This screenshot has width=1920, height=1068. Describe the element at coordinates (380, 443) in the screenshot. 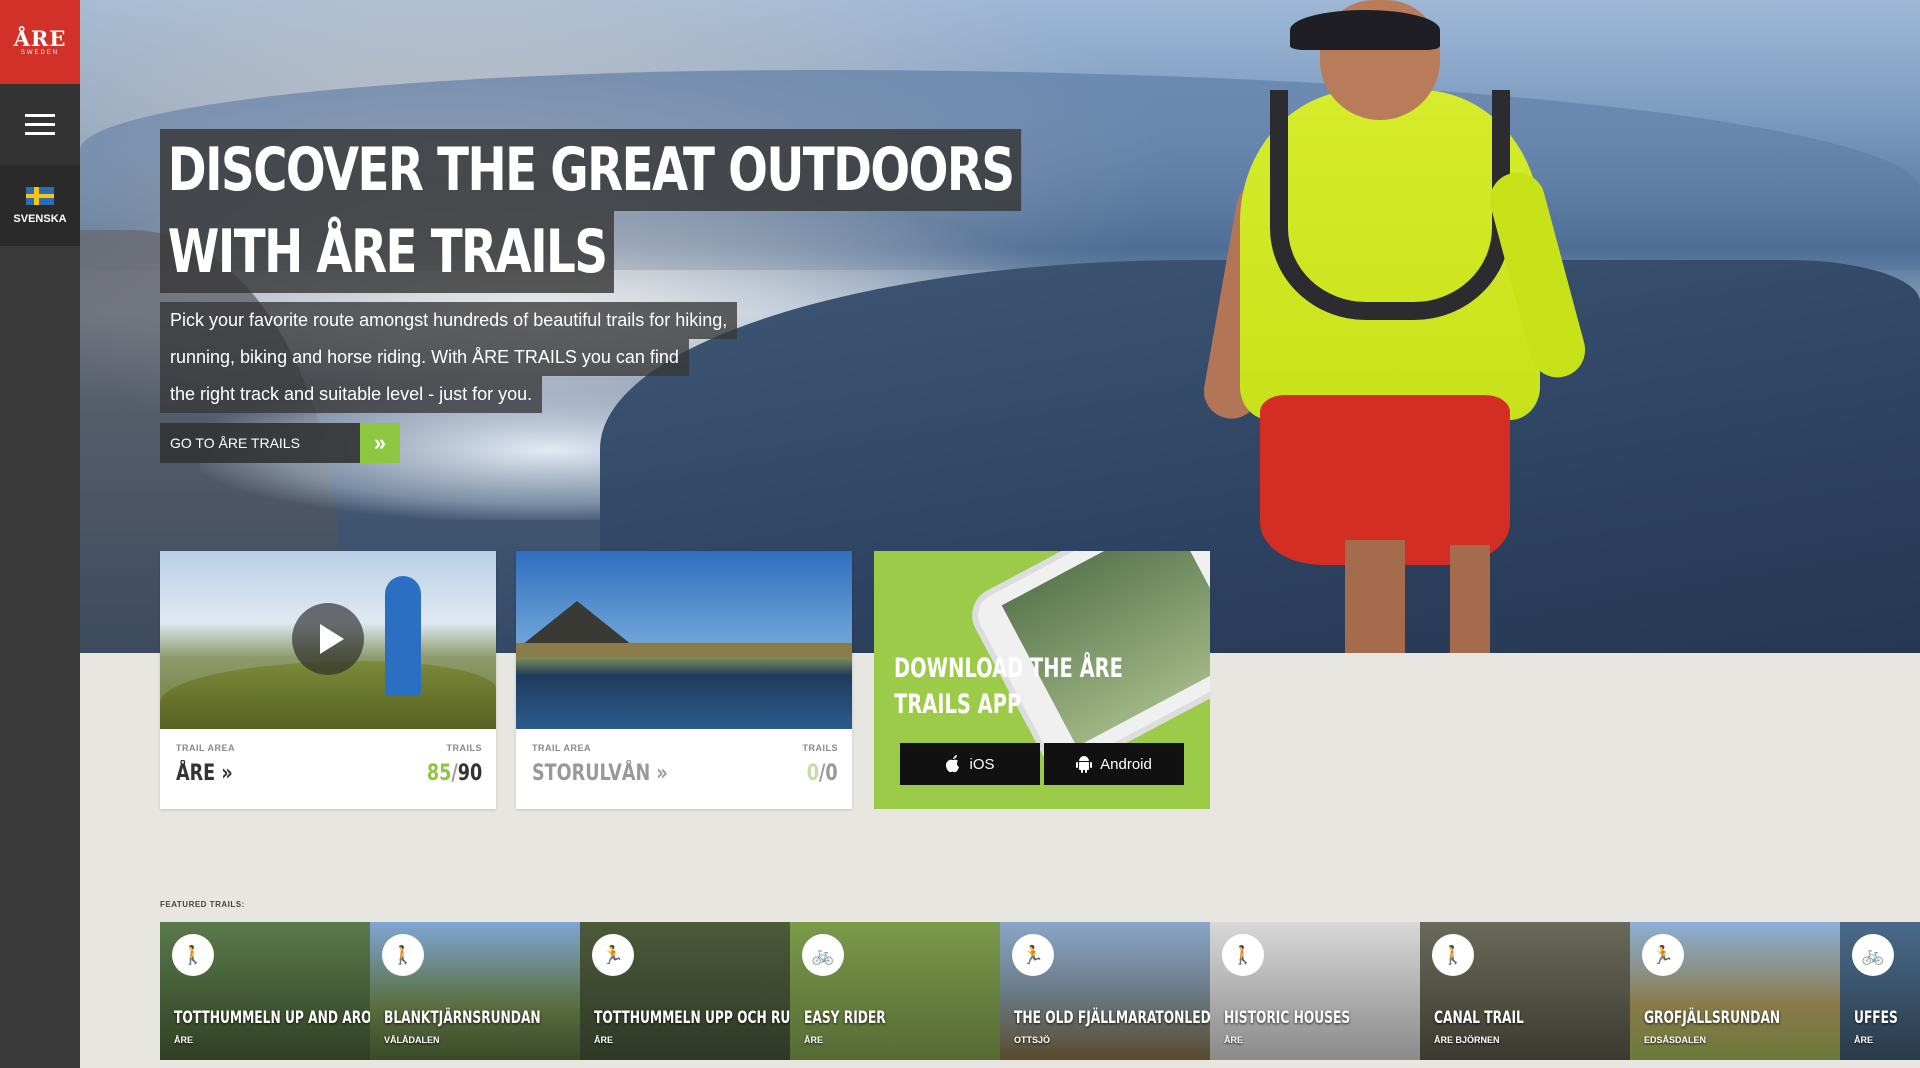

I see `double-chevron-right-icon: »` at that location.